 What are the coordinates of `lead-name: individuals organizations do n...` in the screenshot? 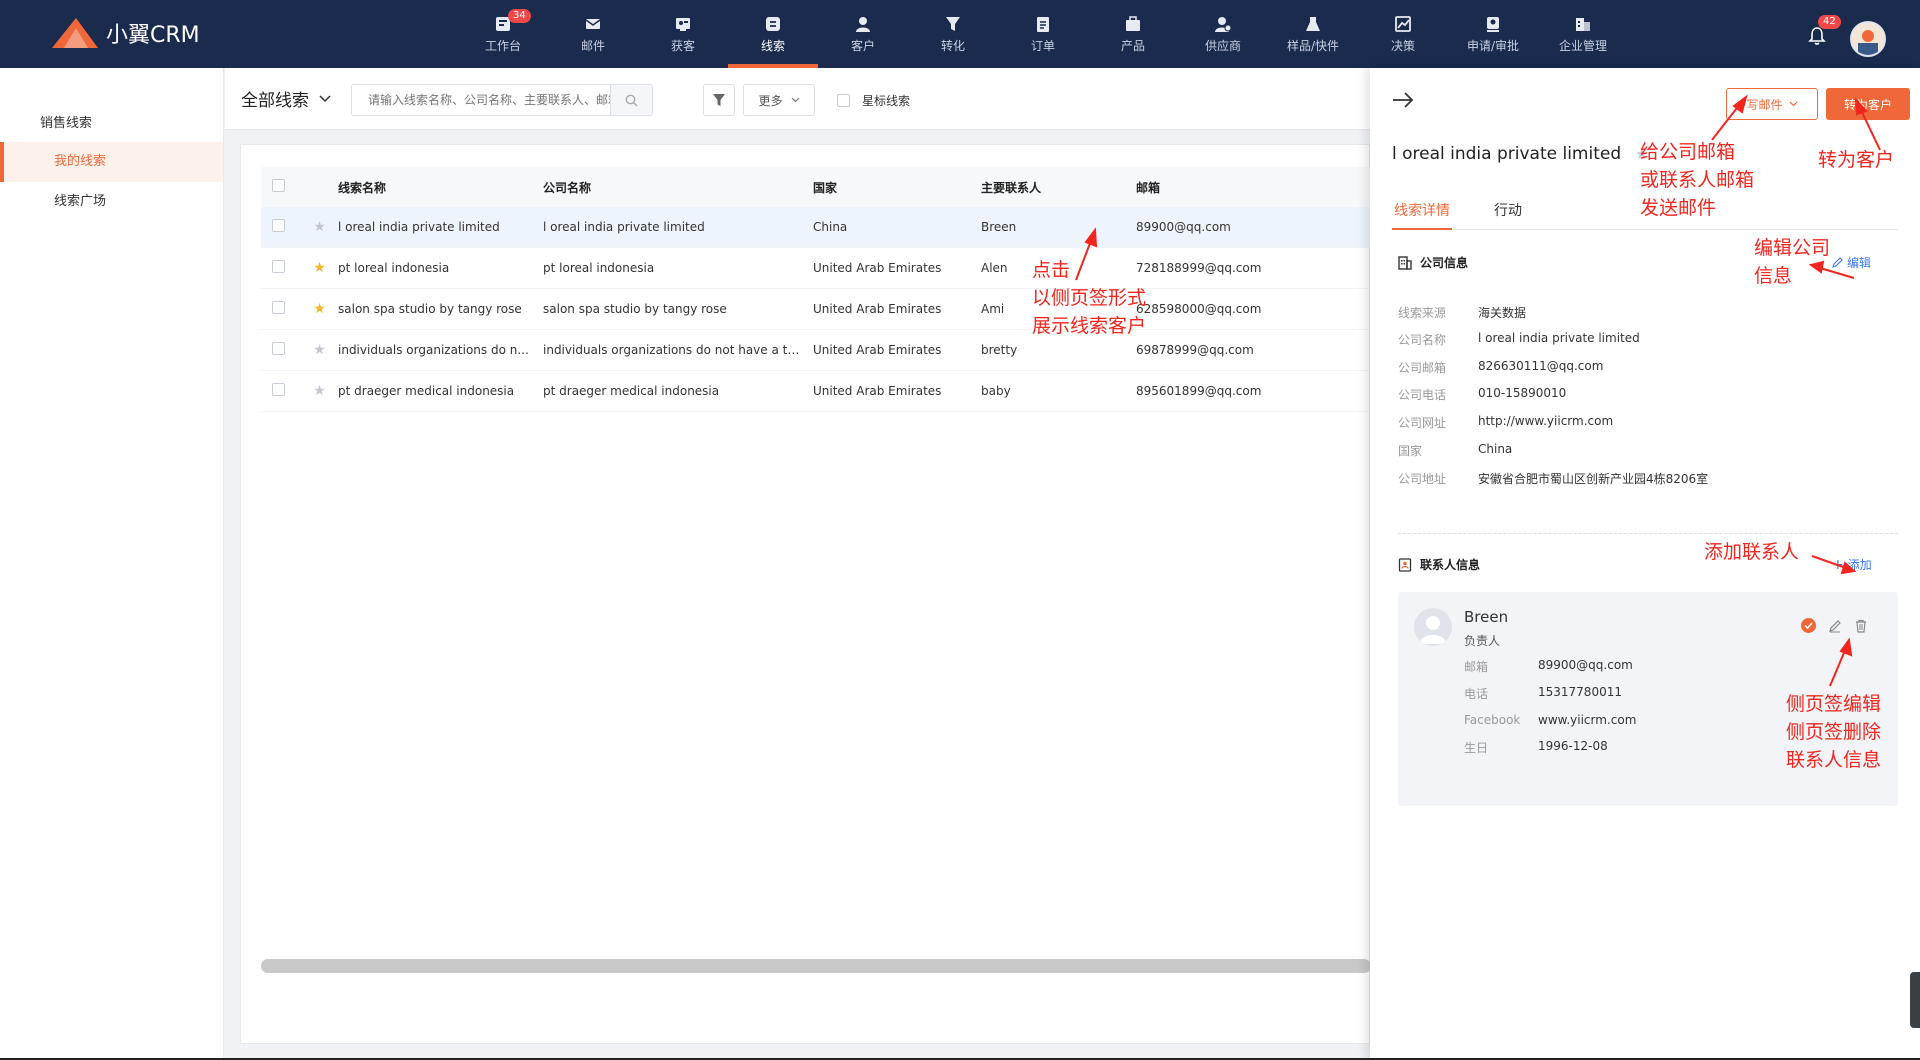 It's located at (440, 350).